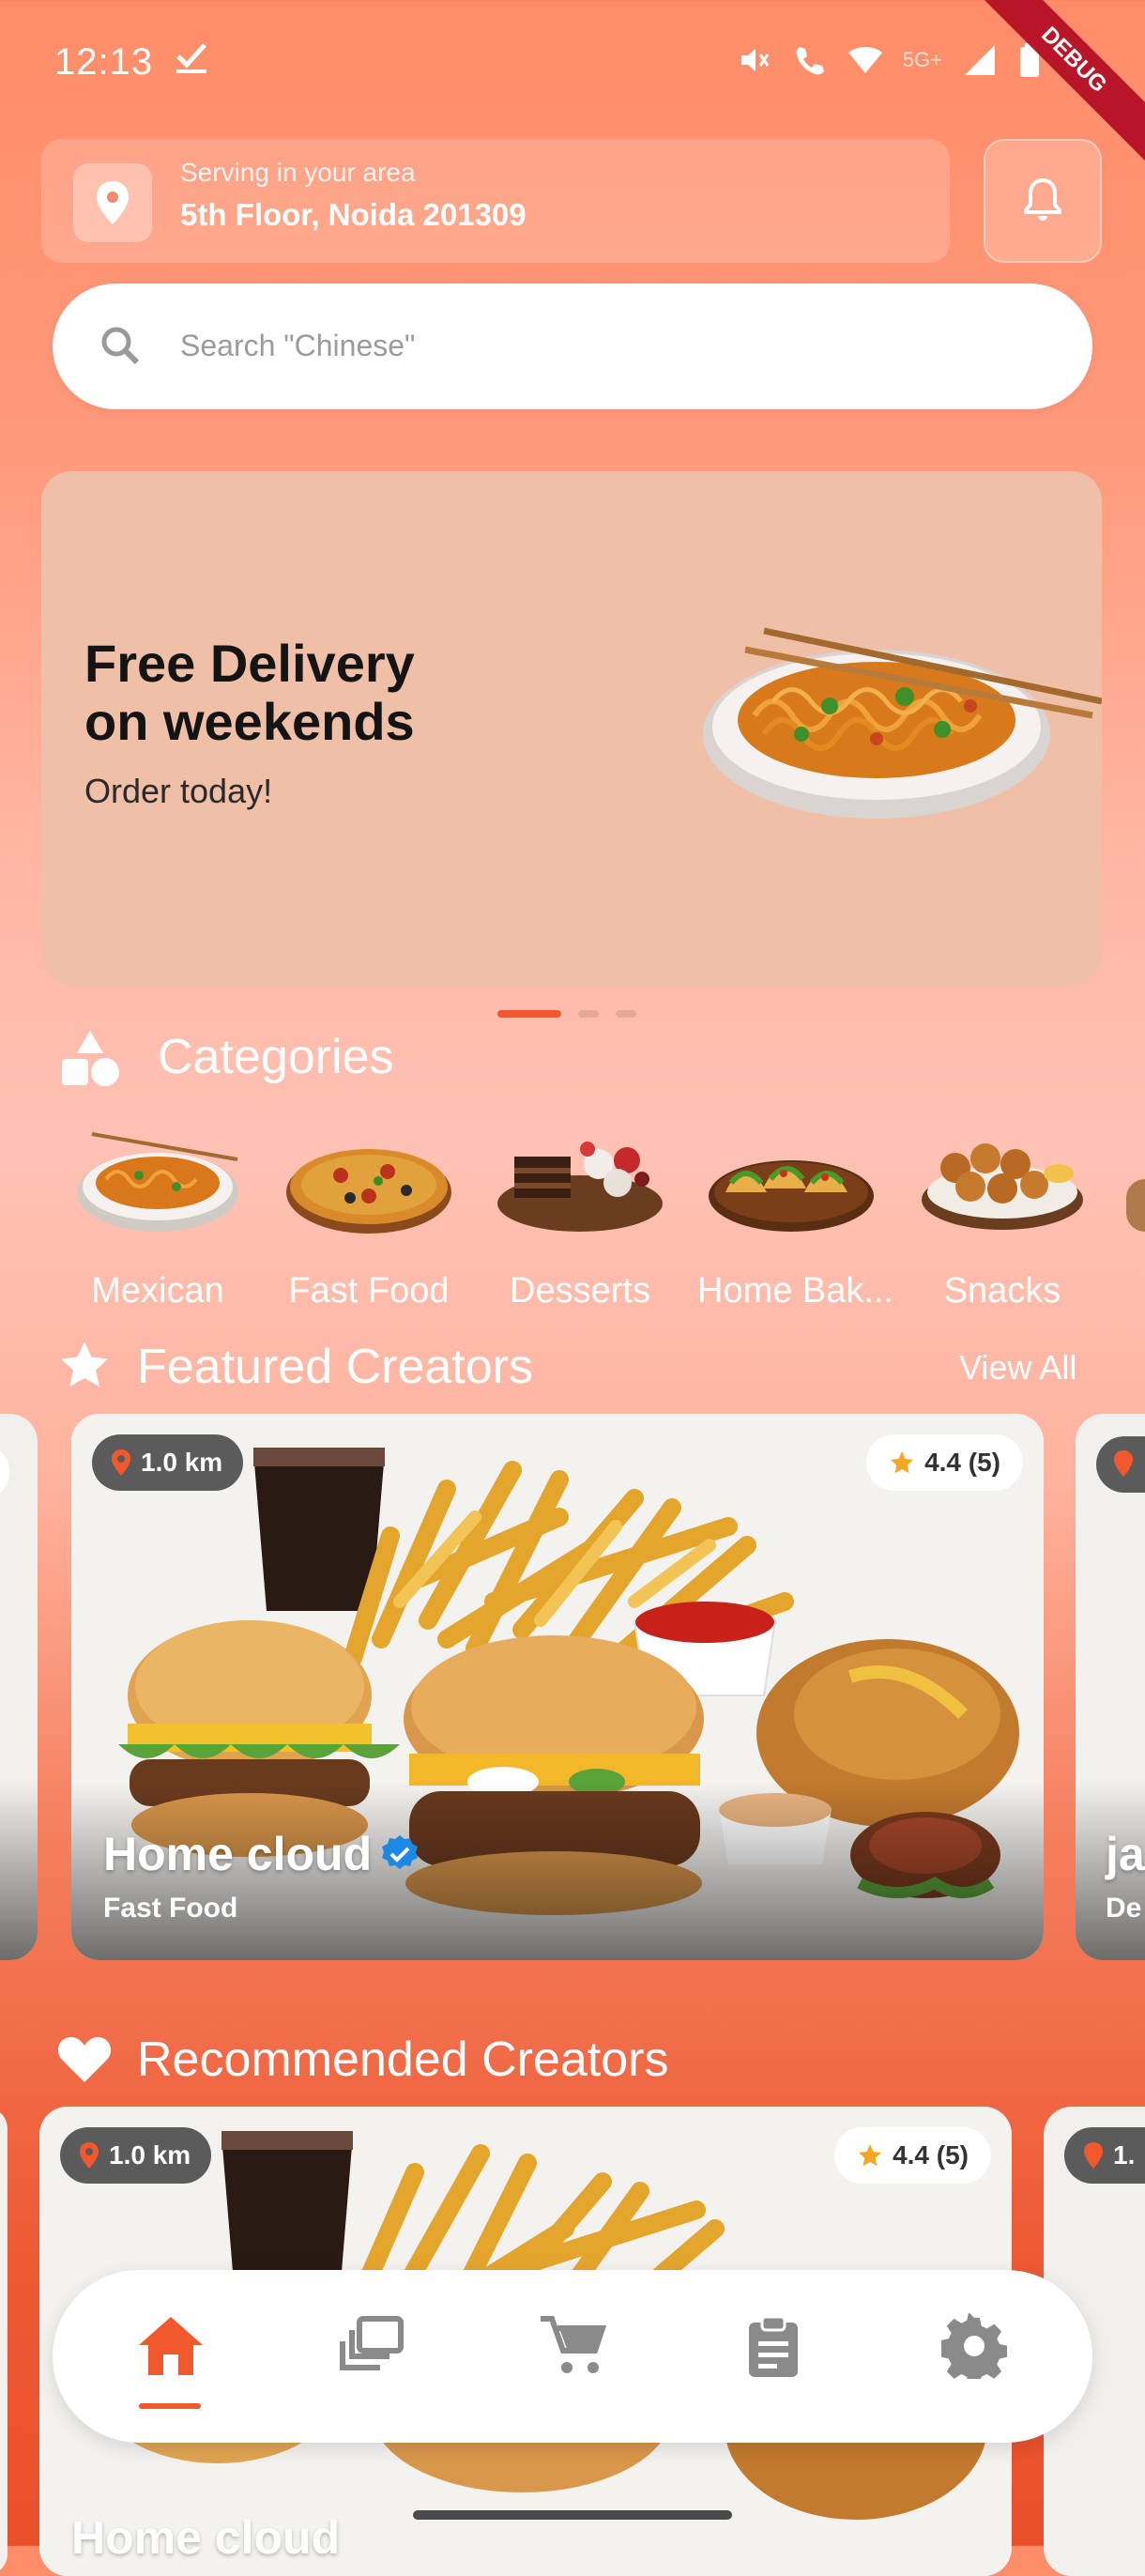 This screenshot has width=1145, height=2576. I want to click on fried-snacks-image, so click(1003, 1186).